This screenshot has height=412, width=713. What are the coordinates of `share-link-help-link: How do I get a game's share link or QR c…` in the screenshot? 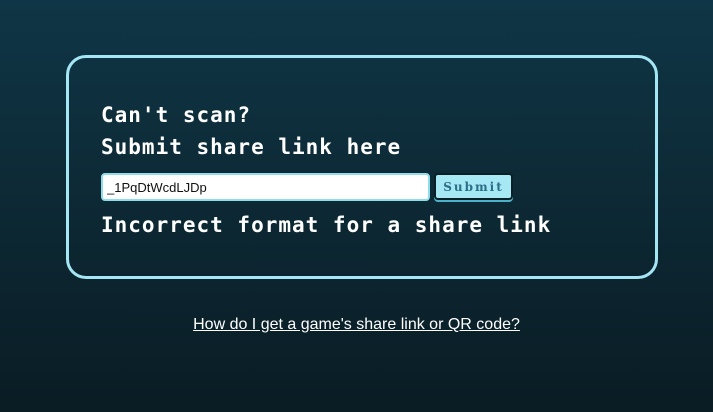 It's located at (356, 325).